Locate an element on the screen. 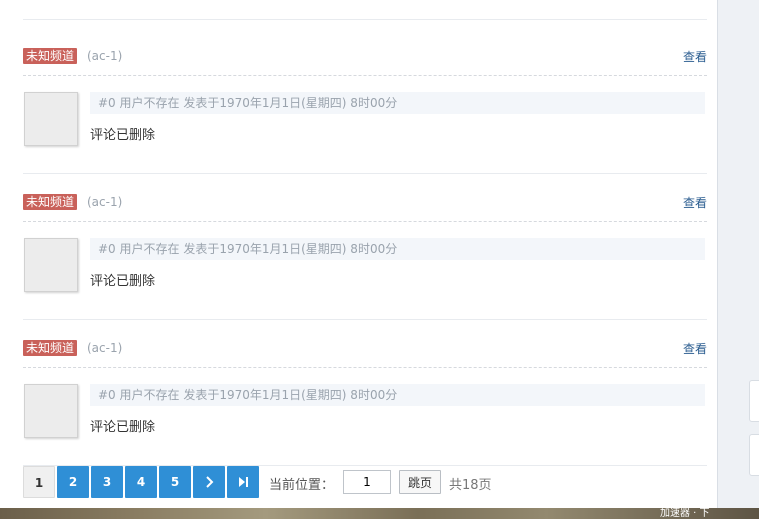 The image size is (759, 519). page-number-input is located at coordinates (367, 482).